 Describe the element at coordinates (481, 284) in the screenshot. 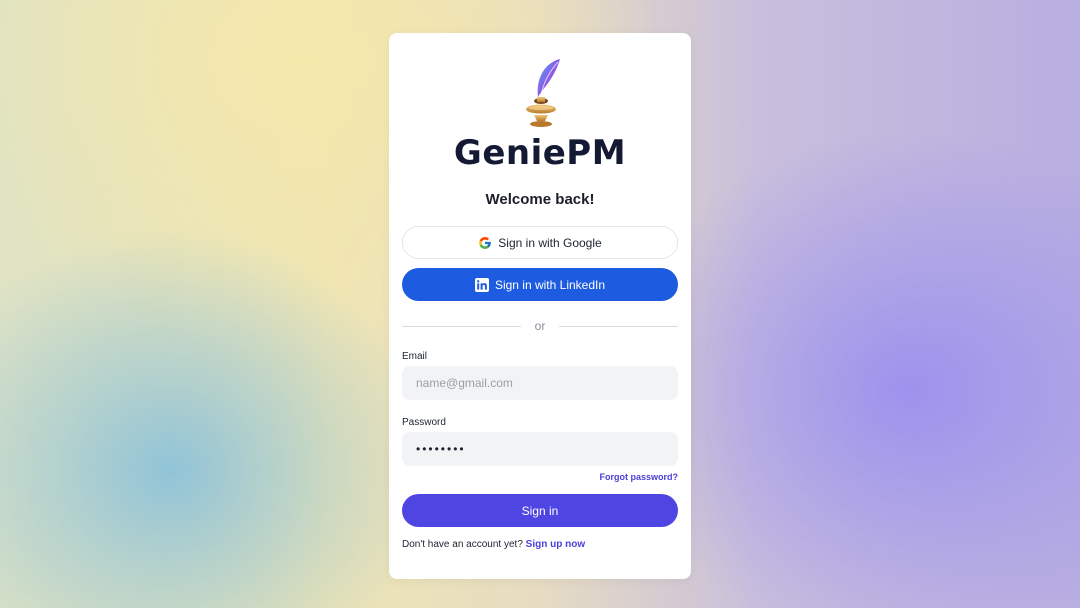

I see `linkedin-icon` at that location.